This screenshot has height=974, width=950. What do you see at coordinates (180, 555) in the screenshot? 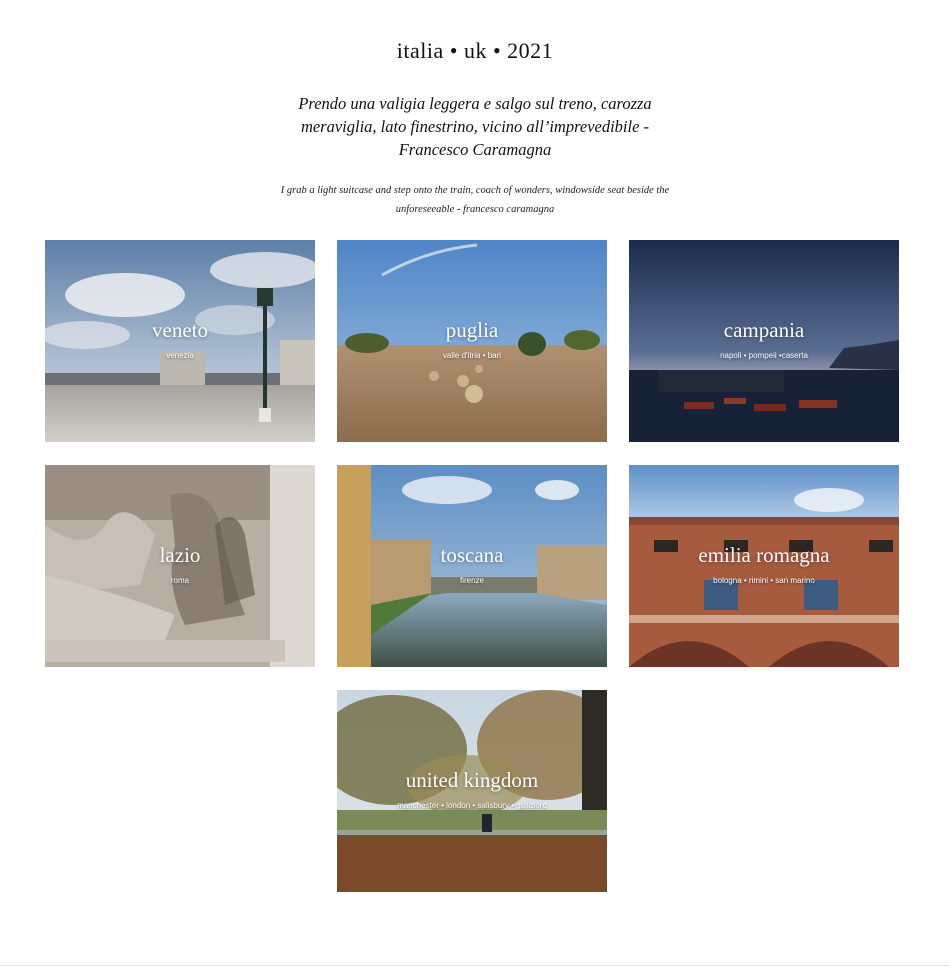
I see `tile-title: lazio` at bounding box center [180, 555].